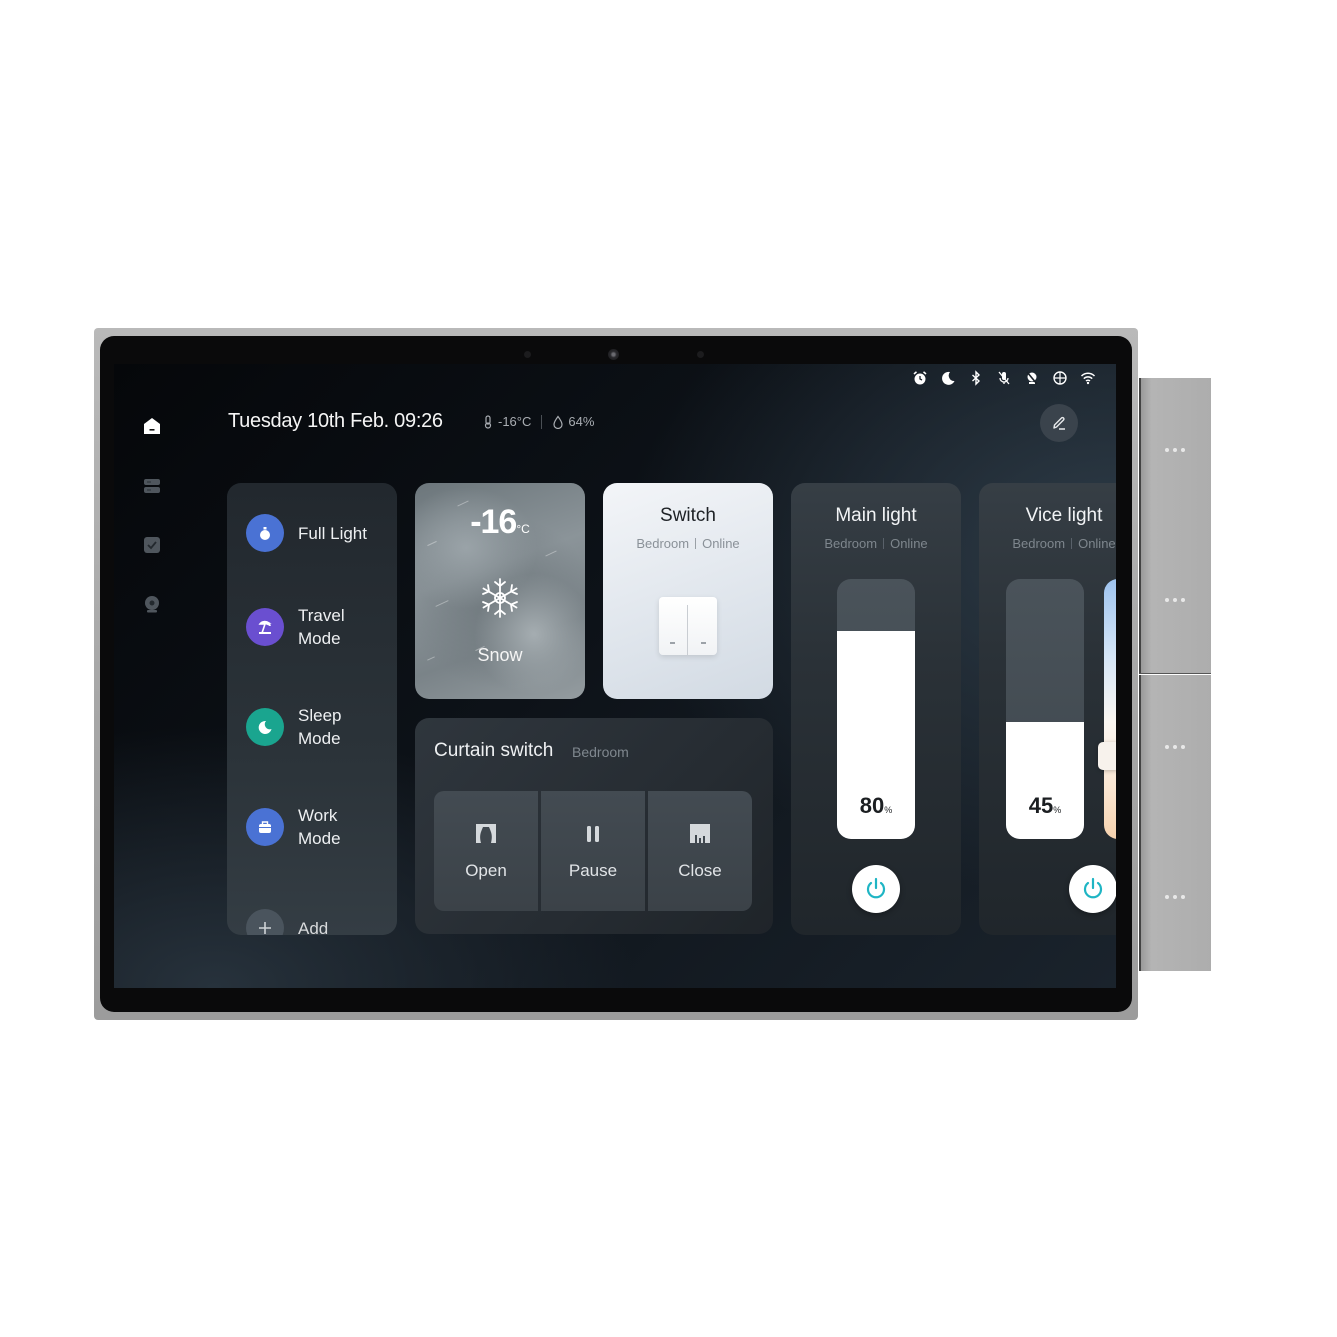  What do you see at coordinates (876, 806) in the screenshot?
I see `brightness-value: 80%` at bounding box center [876, 806].